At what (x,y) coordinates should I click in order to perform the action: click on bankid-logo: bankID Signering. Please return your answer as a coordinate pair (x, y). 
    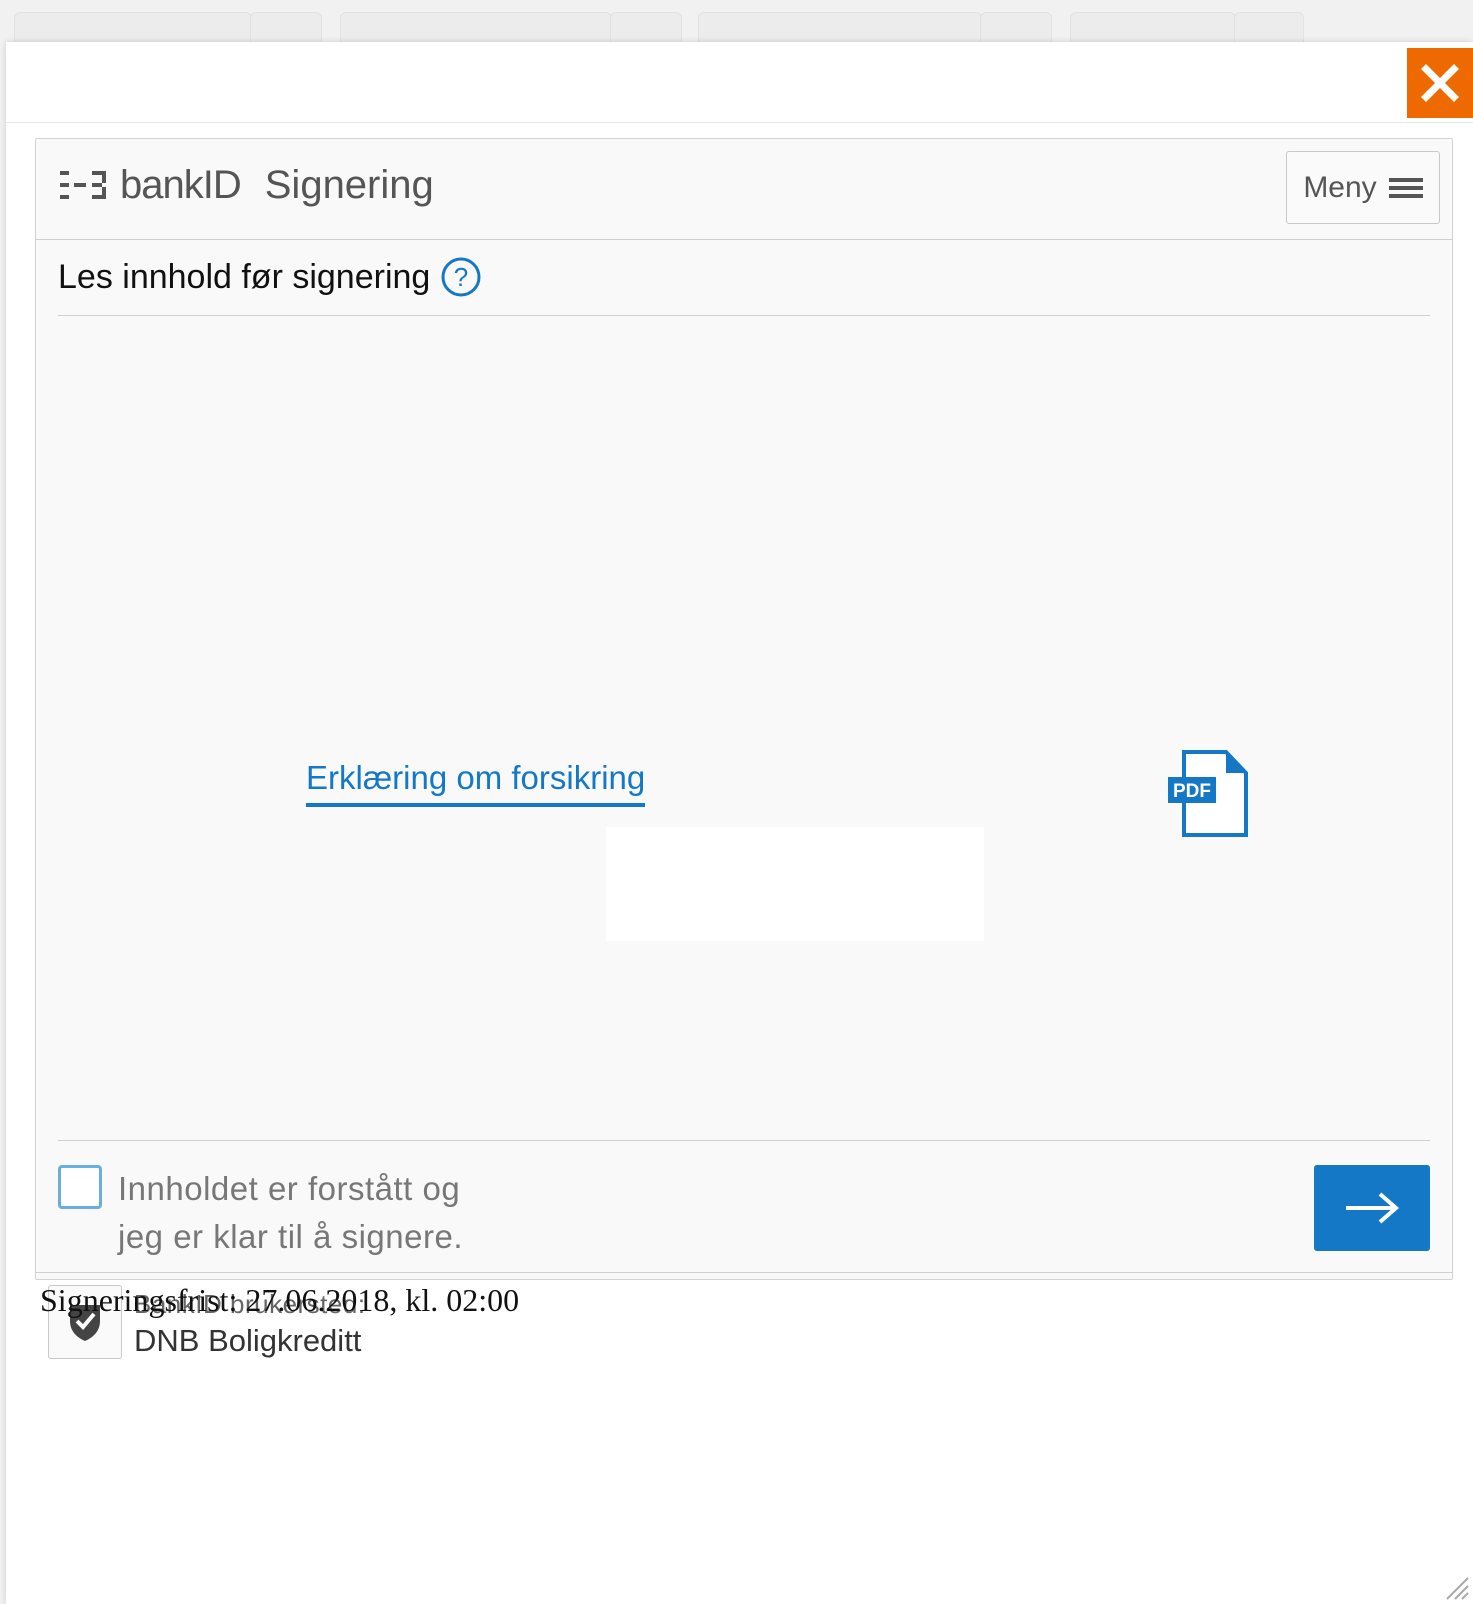
    Looking at the image, I should click on (247, 185).